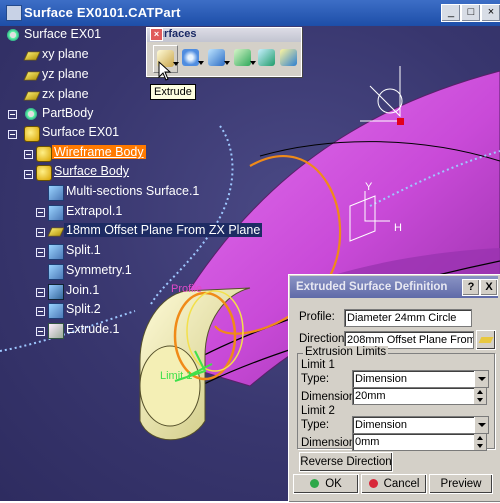 The height and width of the screenshot is (503, 500). Describe the element at coordinates (420, 379) in the screenshot. I see `limit1-type-select: Dimension` at that location.